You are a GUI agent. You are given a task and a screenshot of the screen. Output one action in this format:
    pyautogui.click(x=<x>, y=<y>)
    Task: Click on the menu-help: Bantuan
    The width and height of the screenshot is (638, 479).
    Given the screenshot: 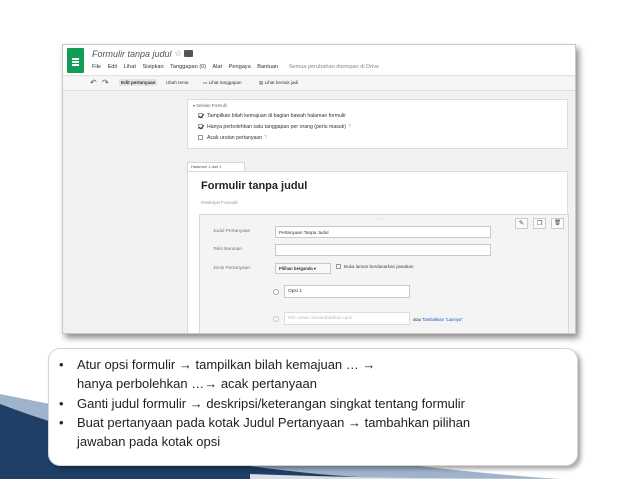 What is the action you would take?
    pyautogui.click(x=267, y=67)
    